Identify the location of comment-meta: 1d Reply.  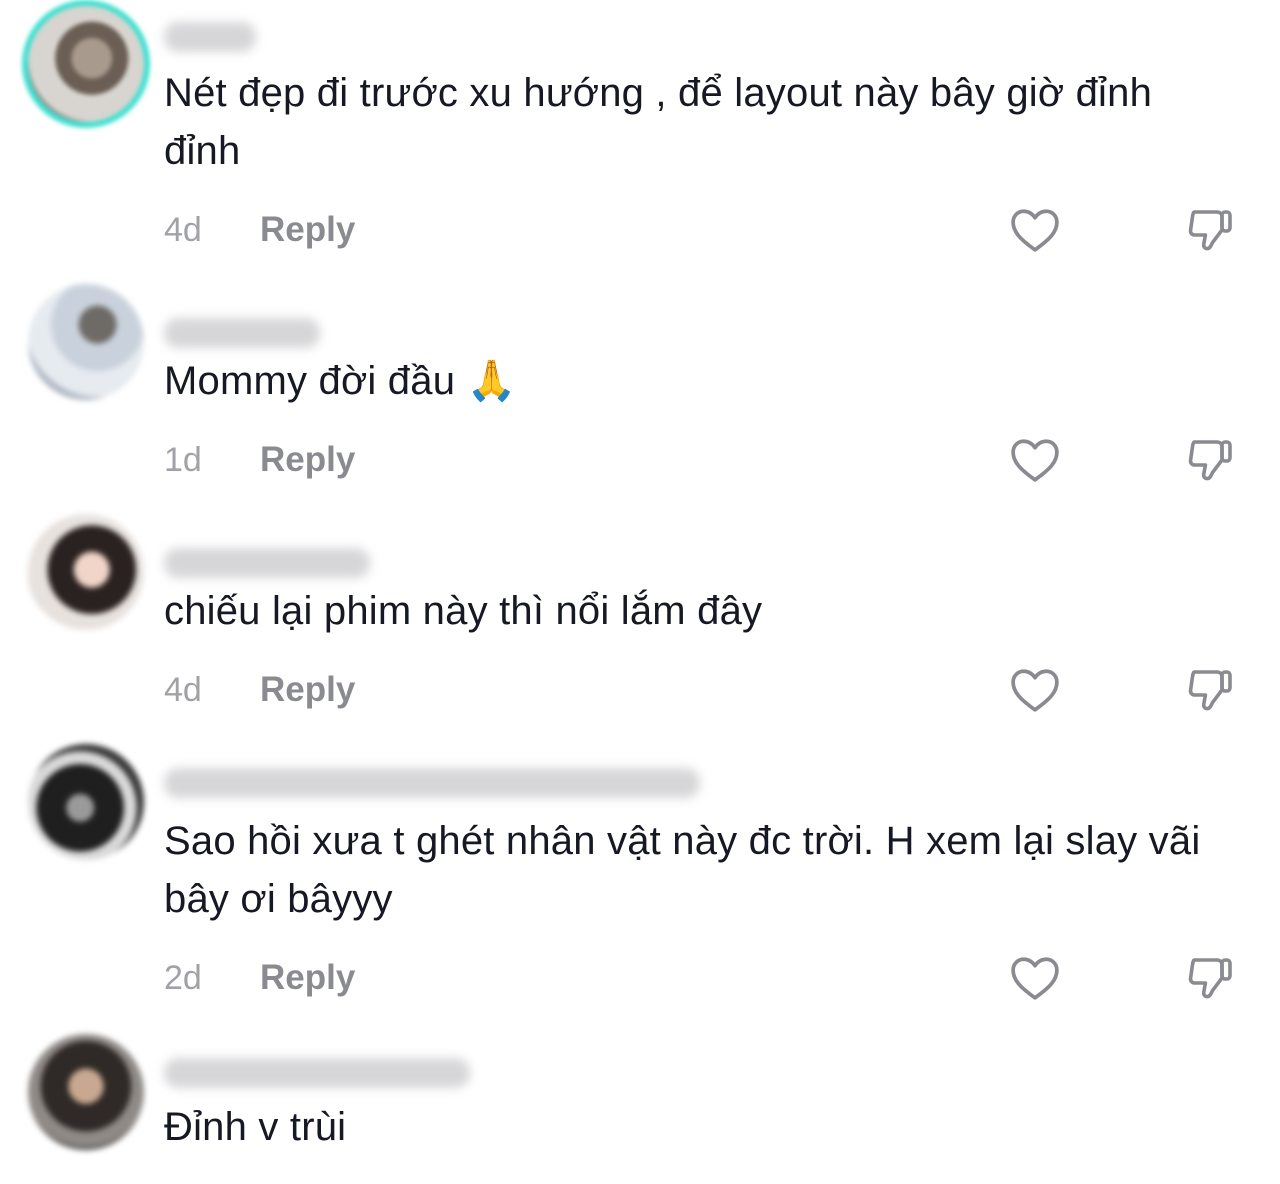
(259, 460).